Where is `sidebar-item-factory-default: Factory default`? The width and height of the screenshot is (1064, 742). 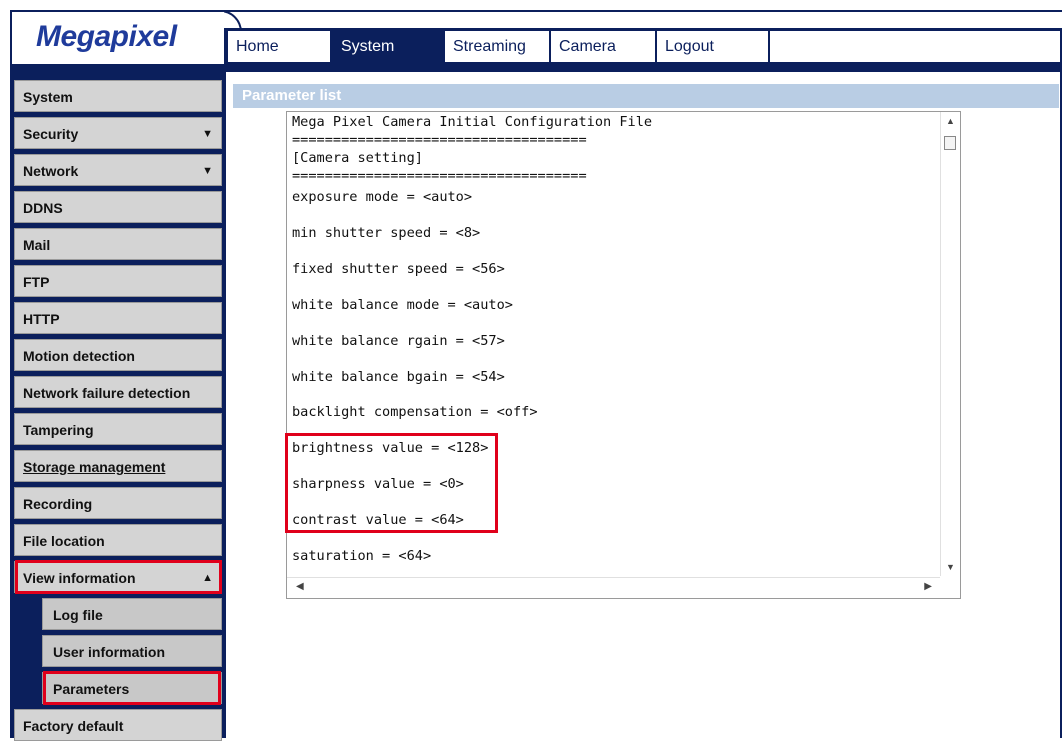 sidebar-item-factory-default: Factory default is located at coordinates (118, 725).